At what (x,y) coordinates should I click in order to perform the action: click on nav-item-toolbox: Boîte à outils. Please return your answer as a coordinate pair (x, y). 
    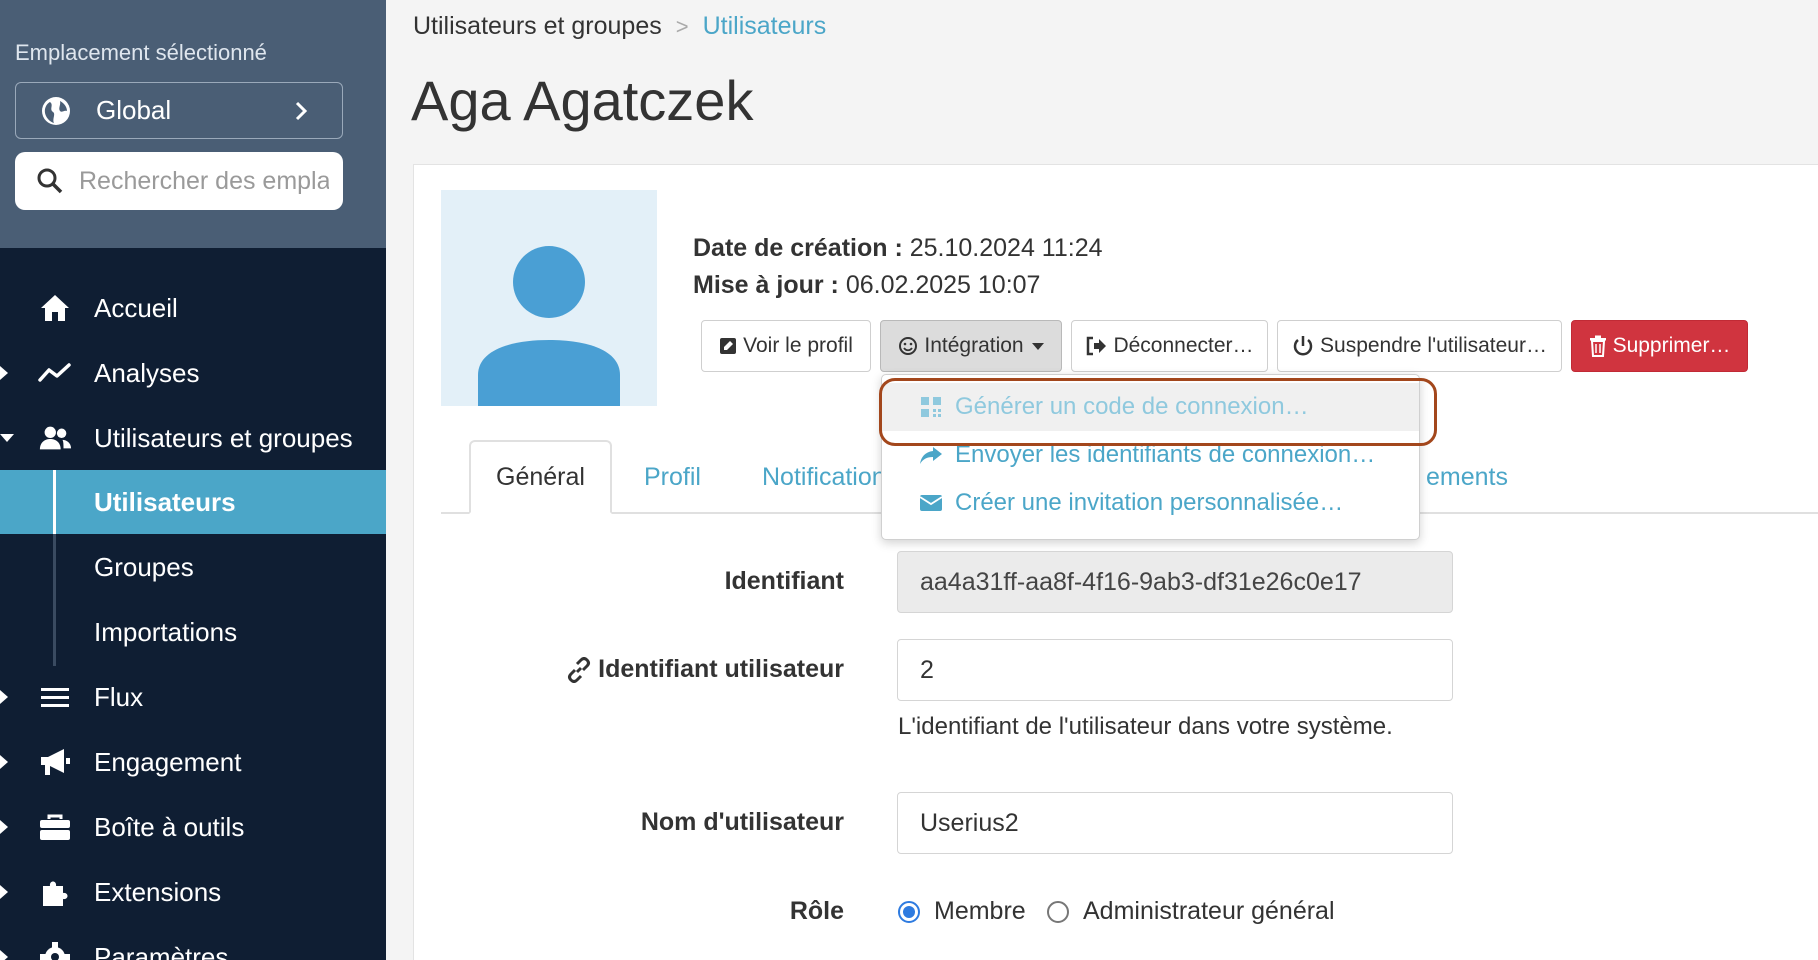
    Looking at the image, I should click on (193, 827).